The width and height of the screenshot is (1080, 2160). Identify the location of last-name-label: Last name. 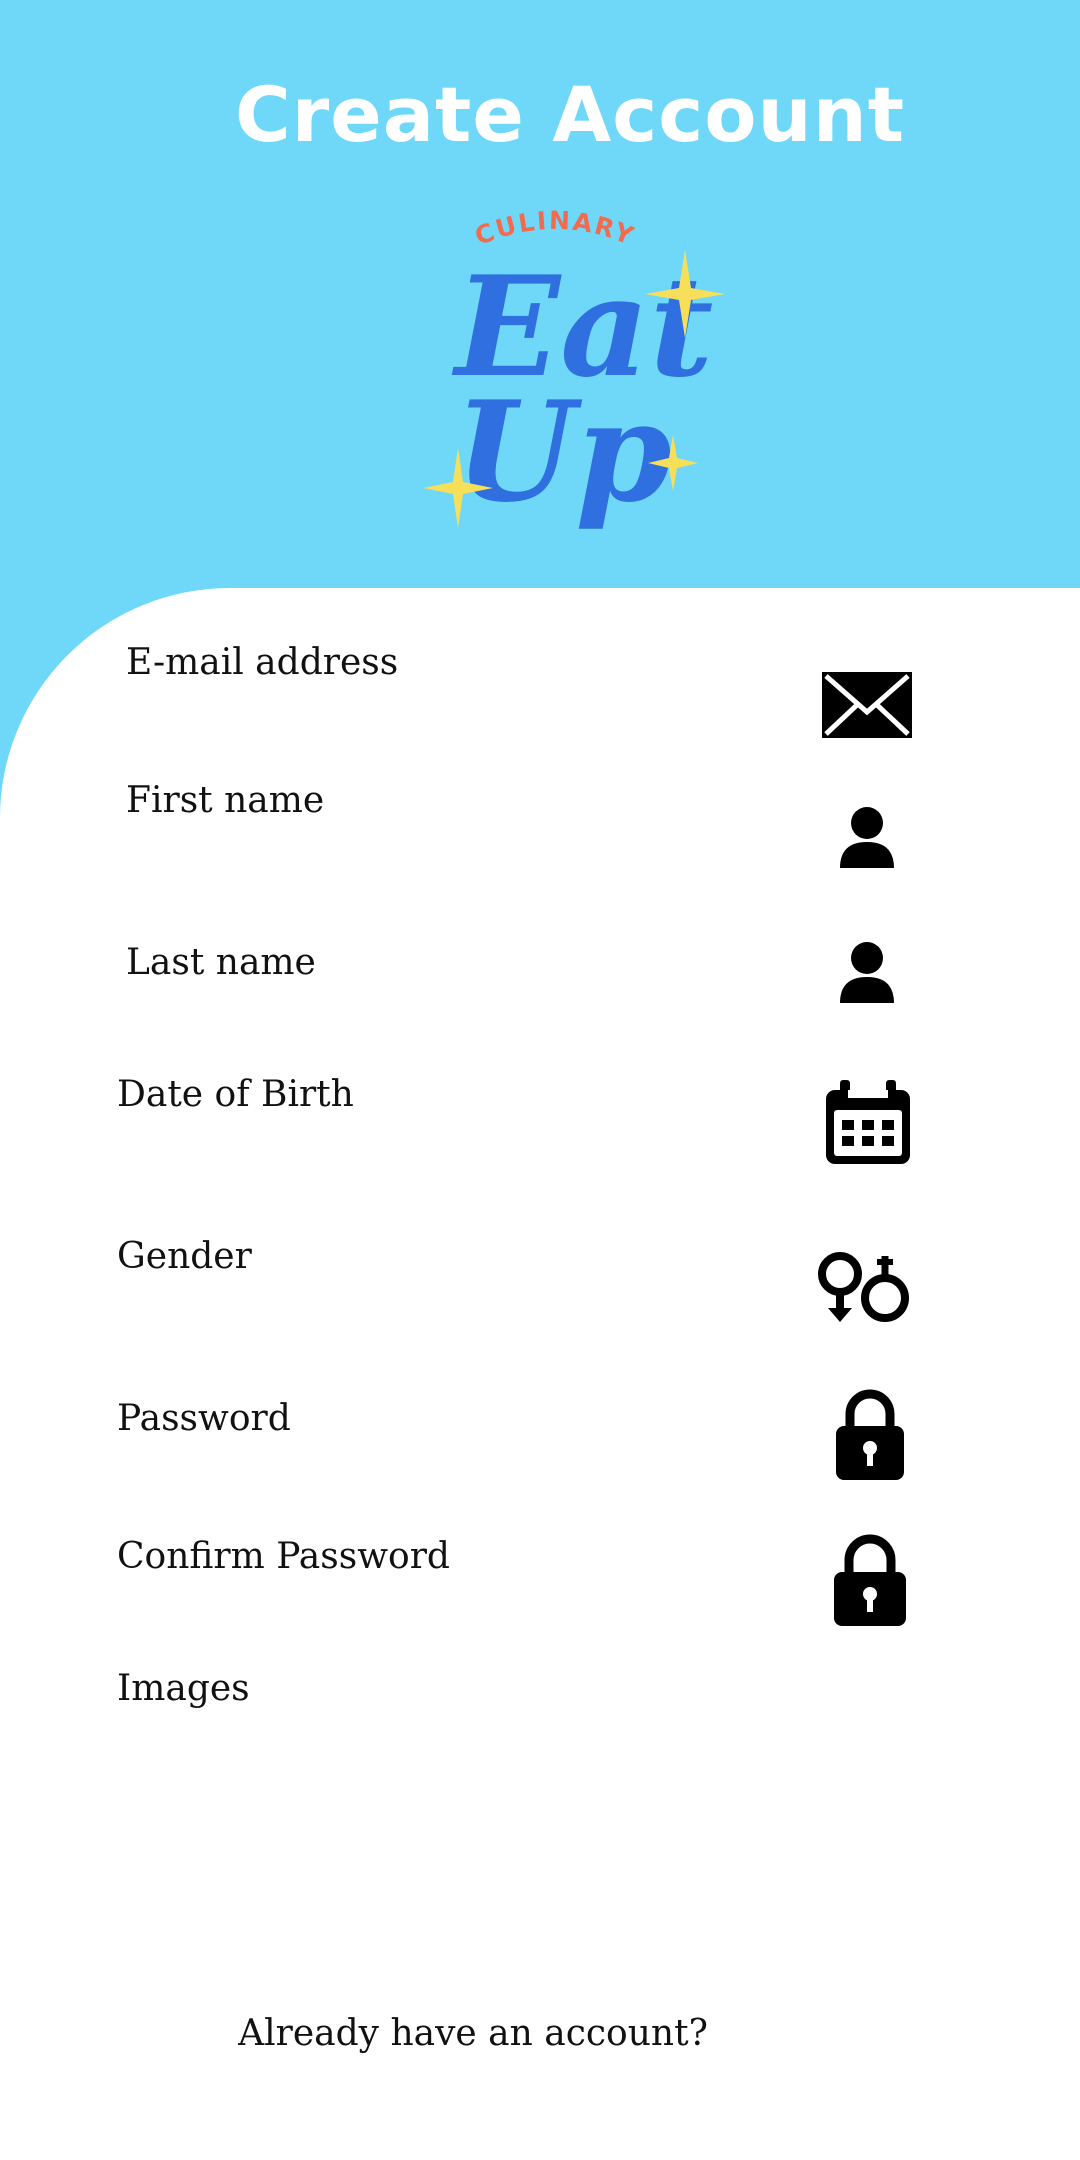
(221, 962).